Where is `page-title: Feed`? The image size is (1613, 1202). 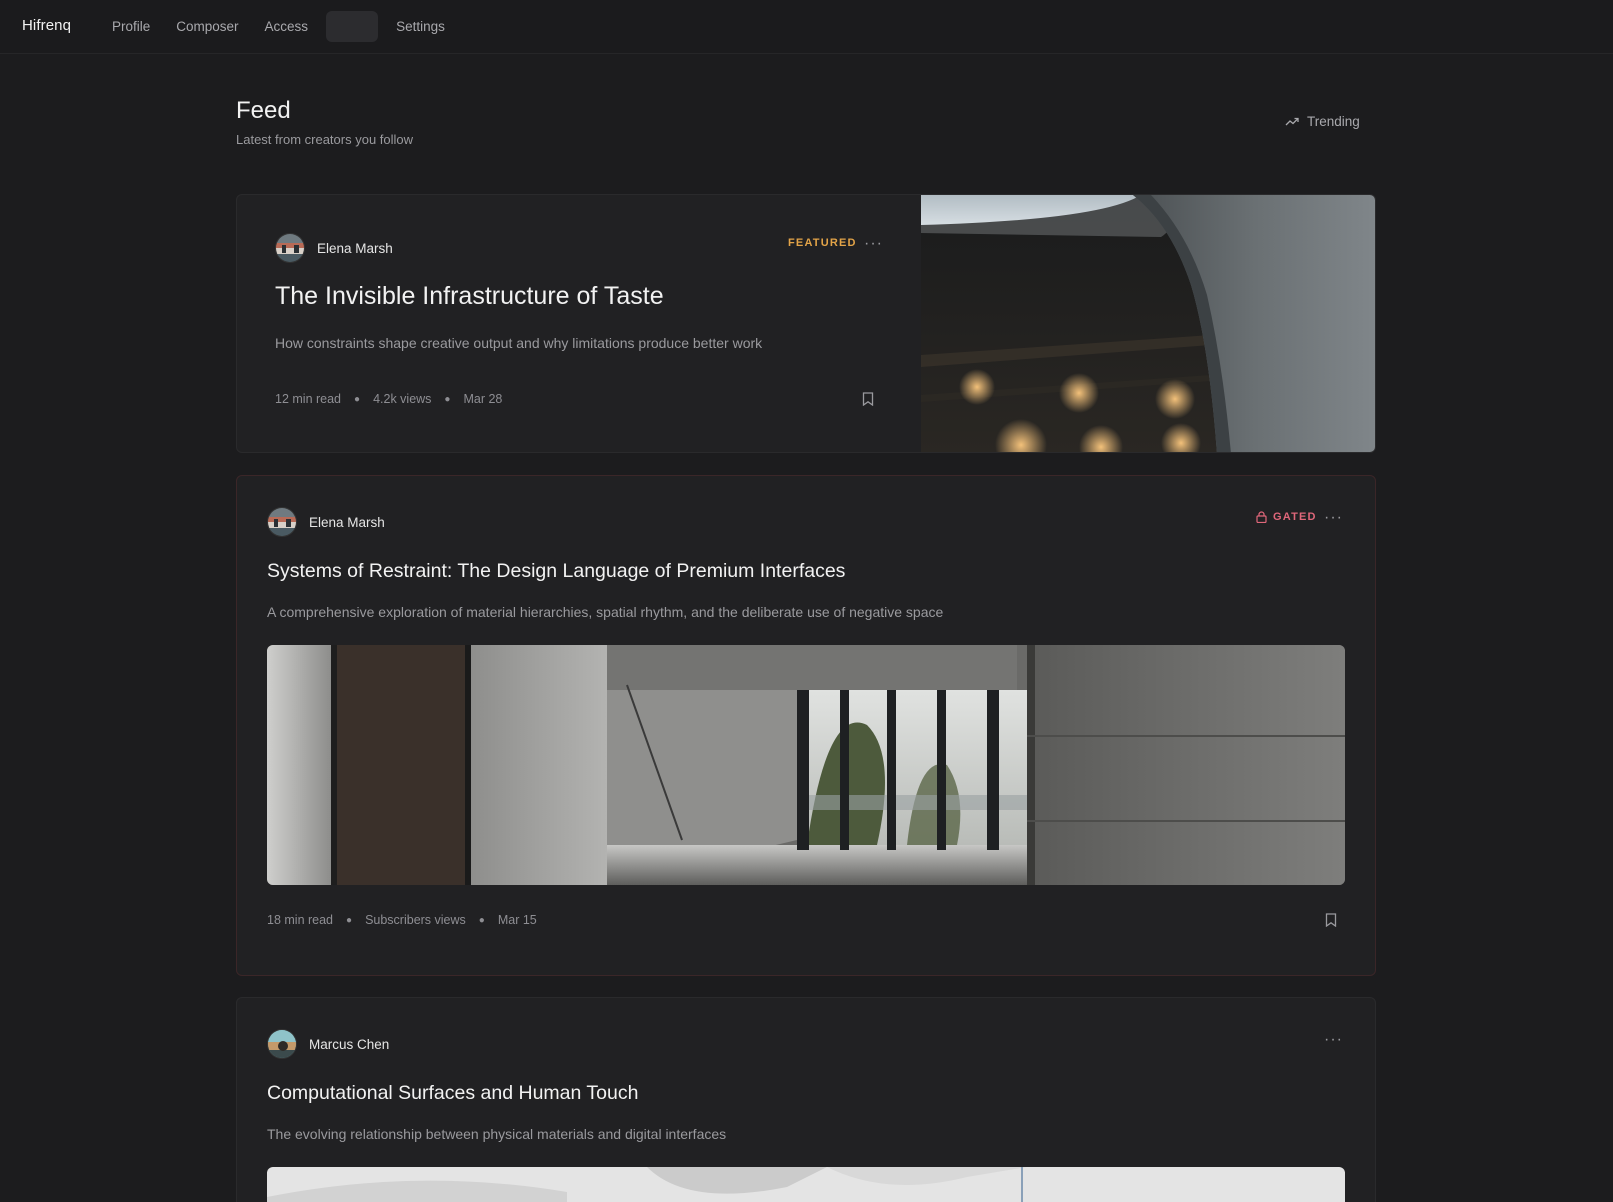 page-title: Feed is located at coordinates (263, 110).